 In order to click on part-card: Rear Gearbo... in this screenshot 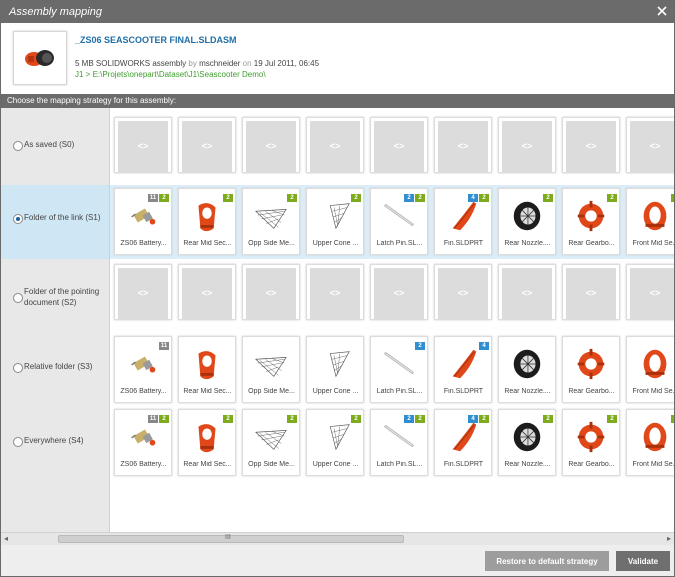, I will do `click(591, 369)`.